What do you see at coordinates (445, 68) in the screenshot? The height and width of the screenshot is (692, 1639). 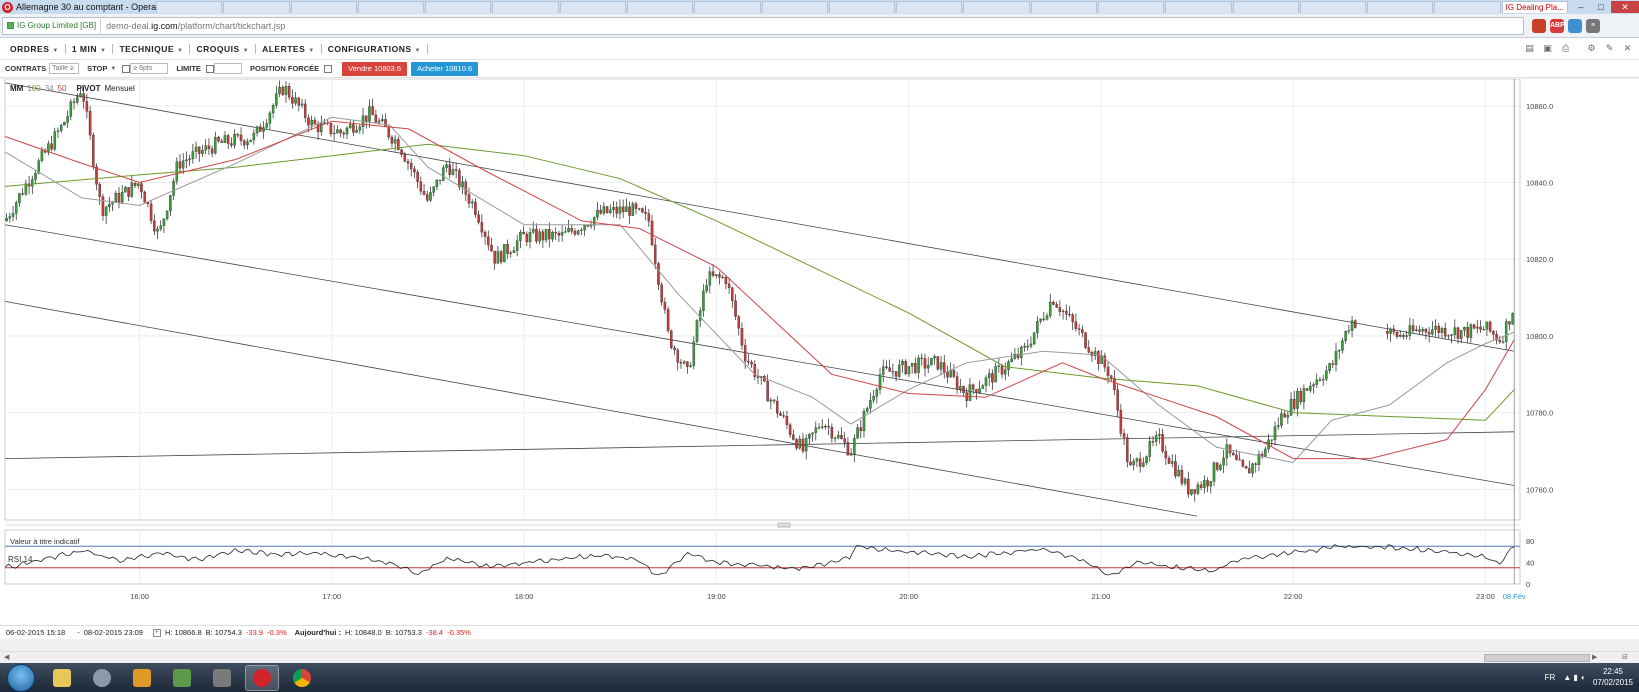 I see `buy-button: Acheter 10810.6` at bounding box center [445, 68].